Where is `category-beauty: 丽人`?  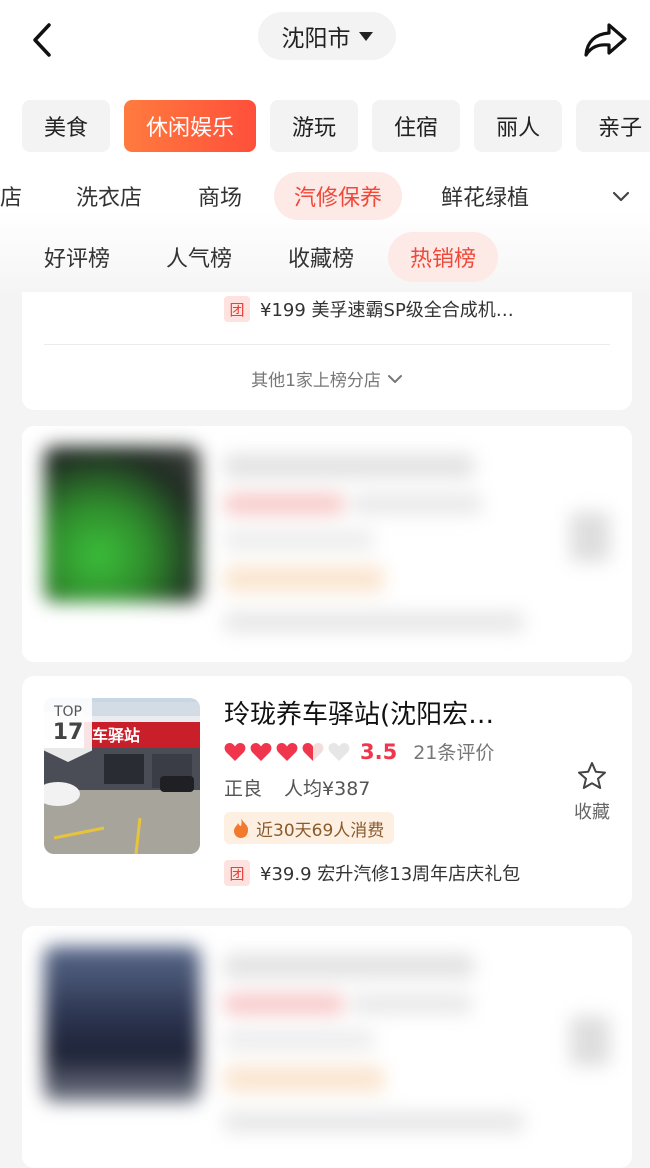
category-beauty: 丽人 is located at coordinates (518, 126).